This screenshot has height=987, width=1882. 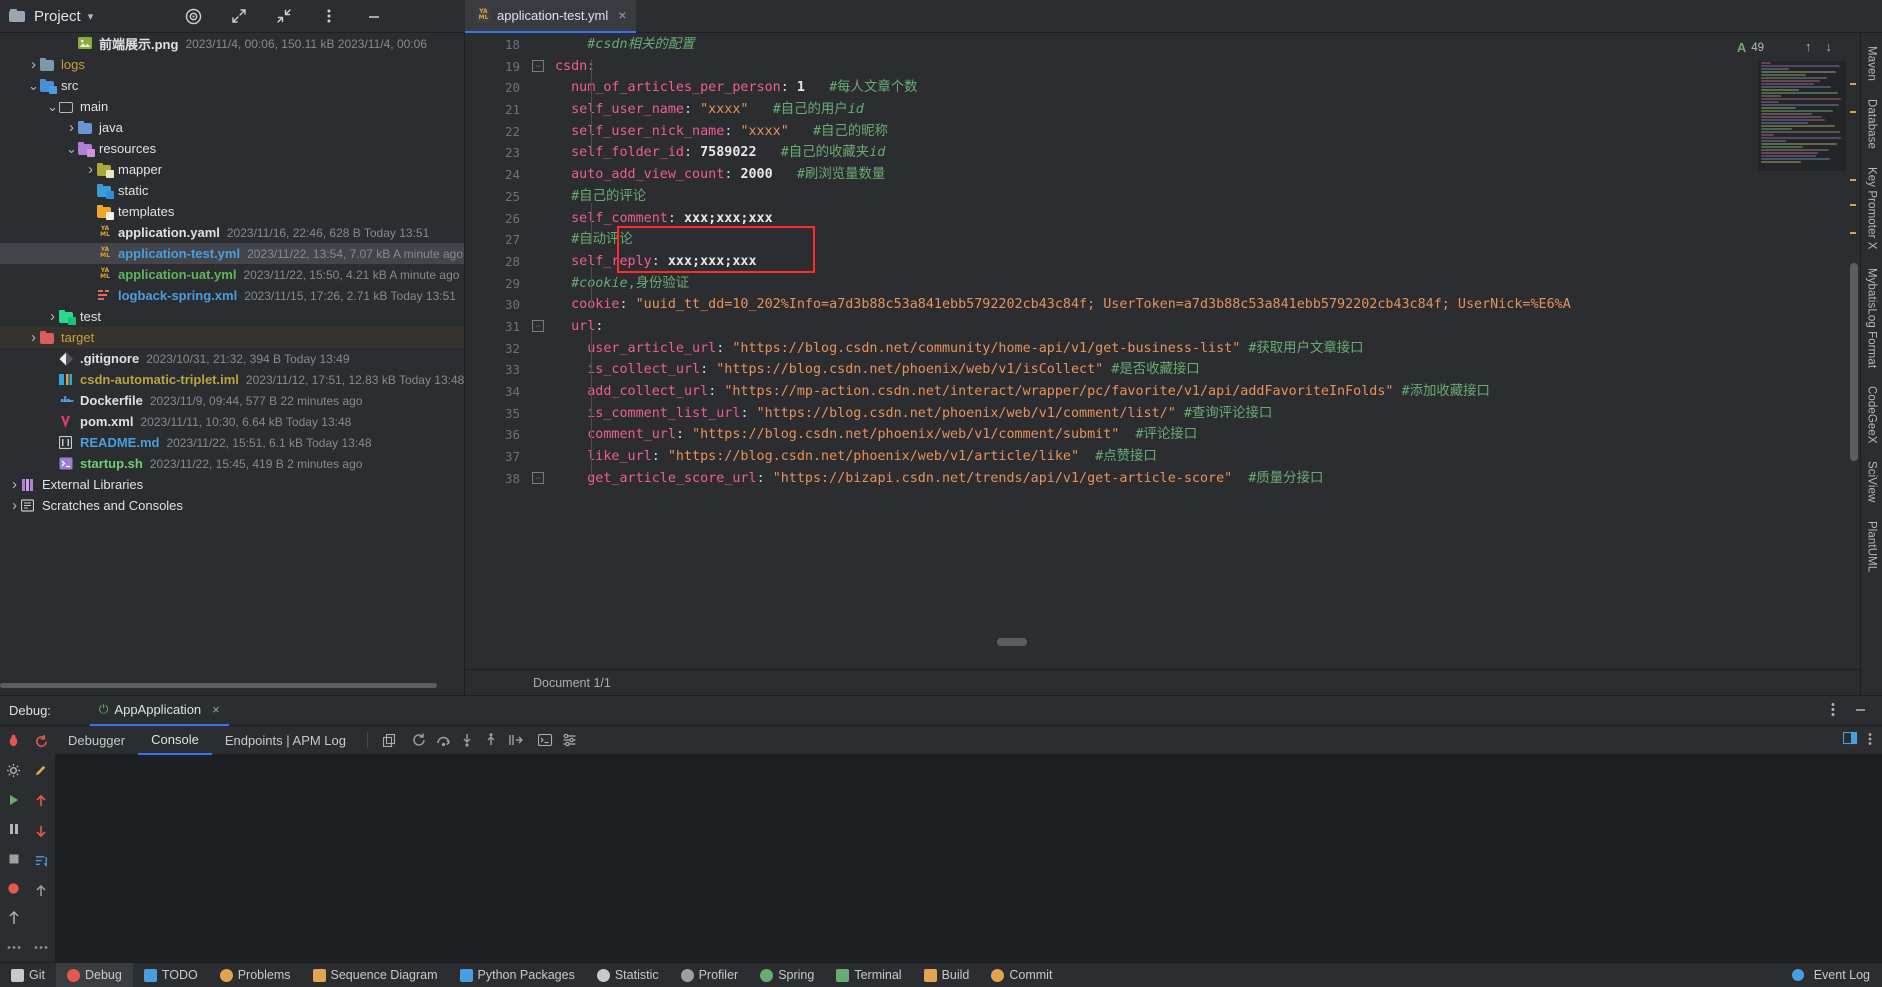 What do you see at coordinates (1872, 63) in the screenshot?
I see `right-rail-maven: Maven` at bounding box center [1872, 63].